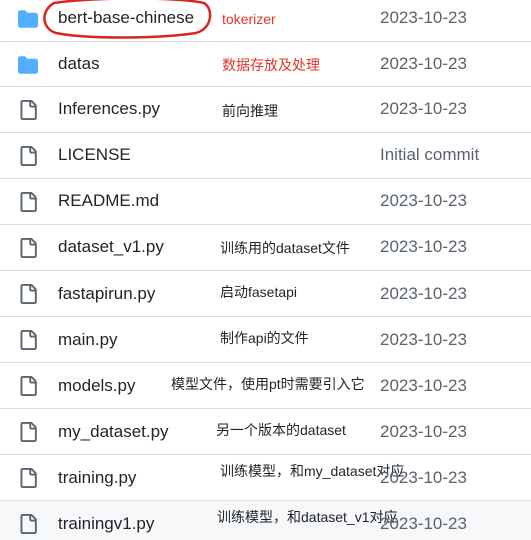 The width and height of the screenshot is (531, 540). What do you see at coordinates (265, 155) in the screenshot?
I see `file-row-license: LICENSE Initial commit` at bounding box center [265, 155].